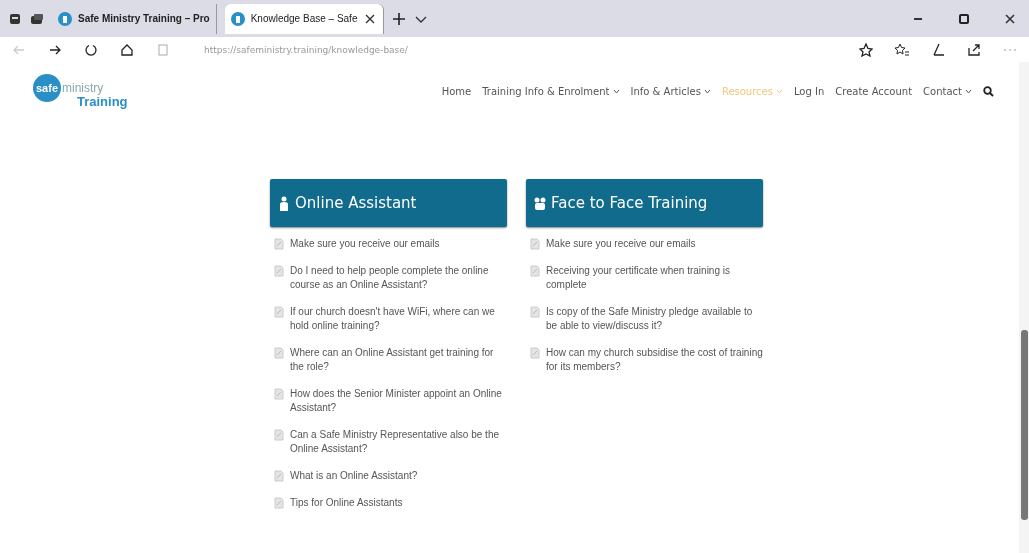  I want to click on tab-actions-icon, so click(15, 18).